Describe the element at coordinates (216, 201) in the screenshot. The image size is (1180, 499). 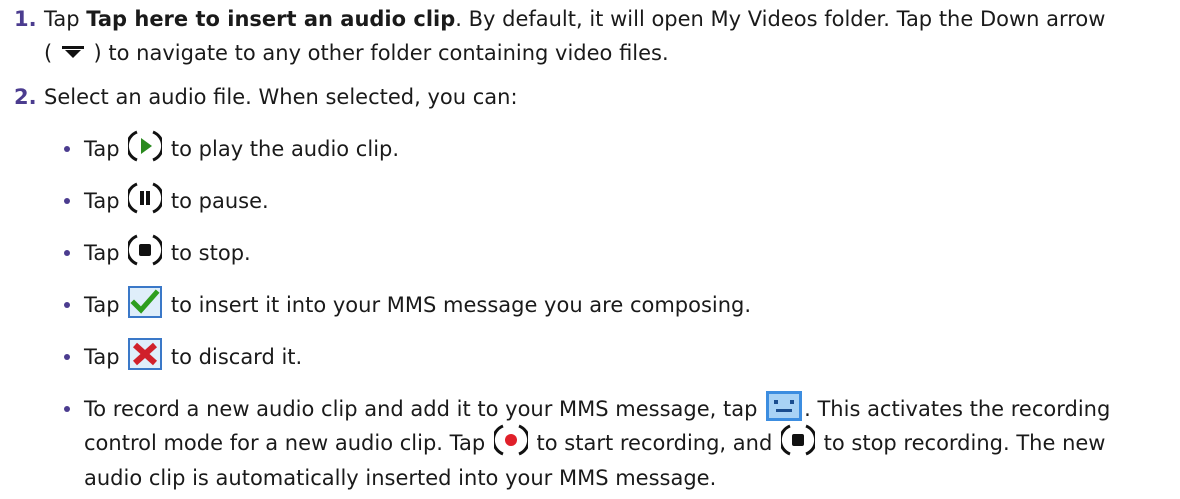
I see `list-item-text: to pause.` at that location.